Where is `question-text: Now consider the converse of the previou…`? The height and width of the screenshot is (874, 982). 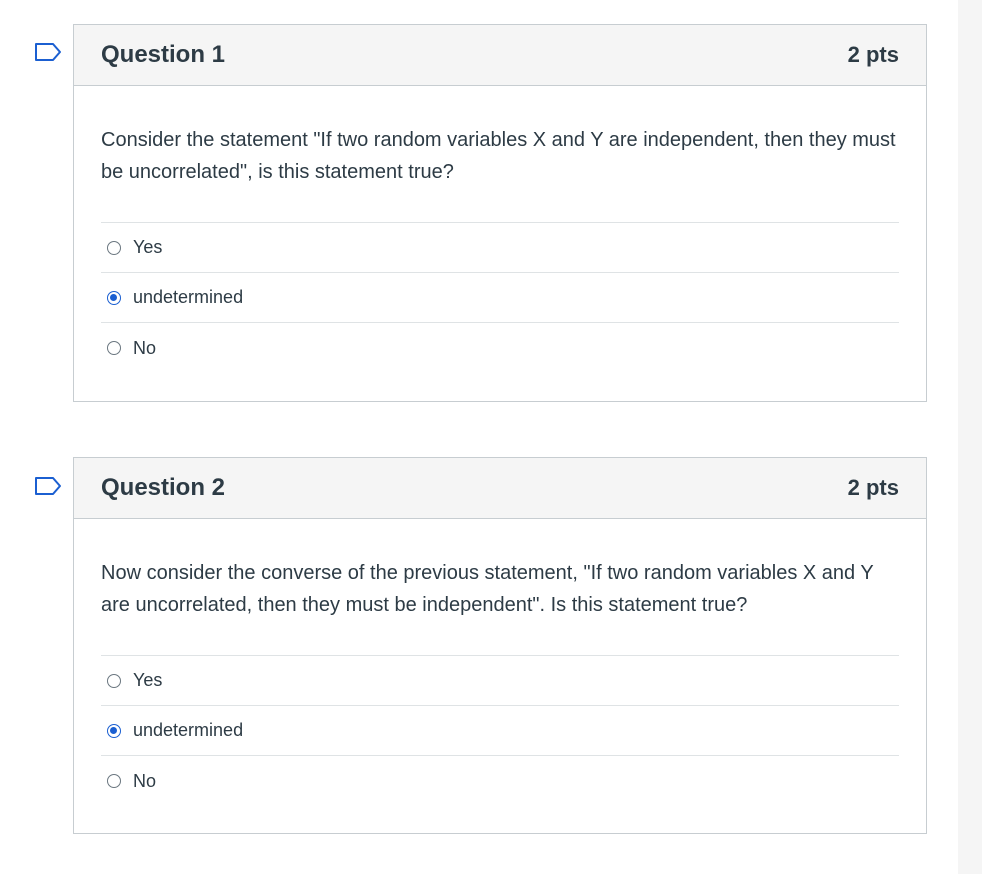 question-text: Now consider the converse of the previou… is located at coordinates (487, 589).